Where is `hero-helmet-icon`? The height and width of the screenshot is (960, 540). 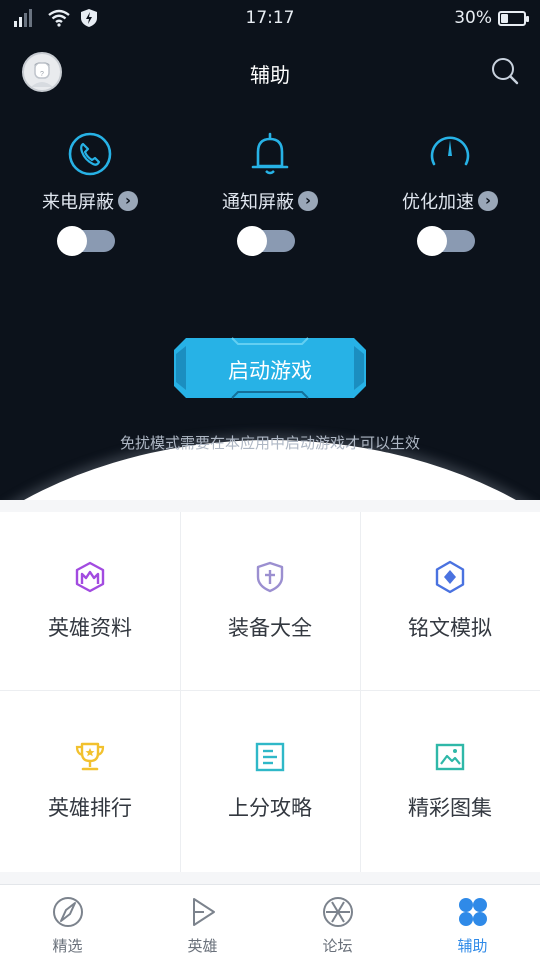 hero-helmet-icon is located at coordinates (90, 577).